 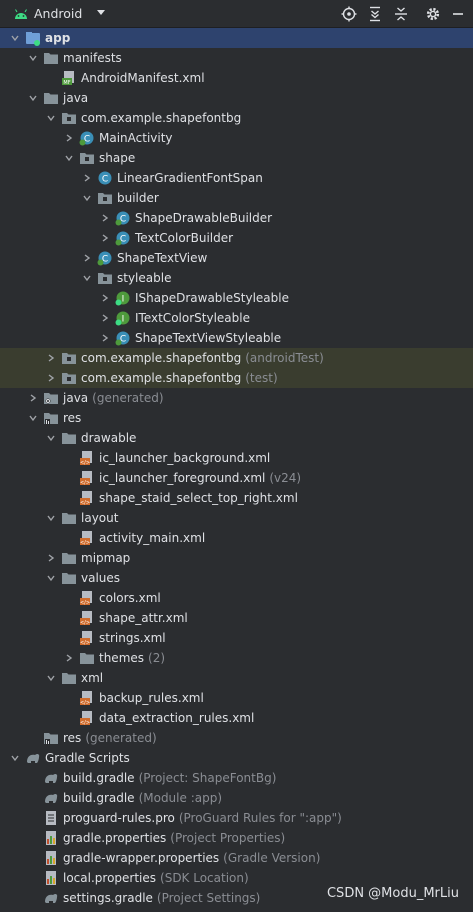 What do you see at coordinates (109, 438) in the screenshot?
I see `tree-row-name: drawable` at bounding box center [109, 438].